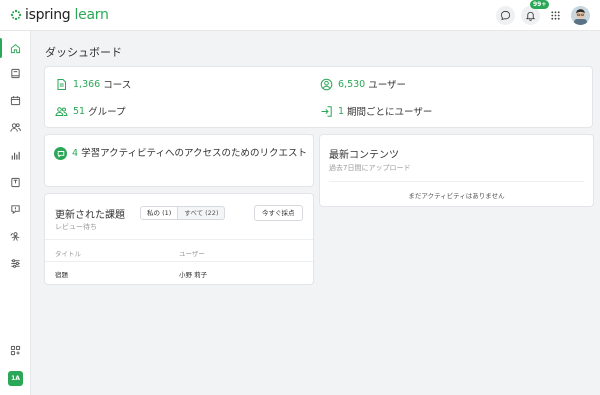 The width and height of the screenshot is (600, 395). I want to click on assignments-subtitle: レビュー待ち, so click(76, 227).